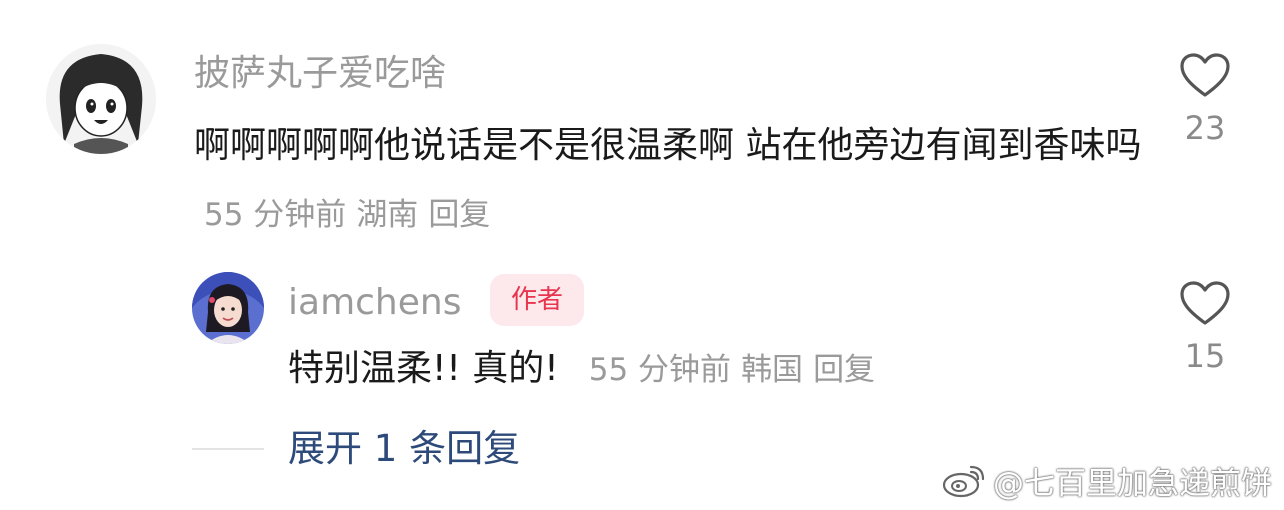 Image resolution: width=1284 pixels, height=510 pixels. Describe the element at coordinates (352, 215) in the screenshot. I see `comment-meta: 55 分钟前 湖南 回复` at that location.